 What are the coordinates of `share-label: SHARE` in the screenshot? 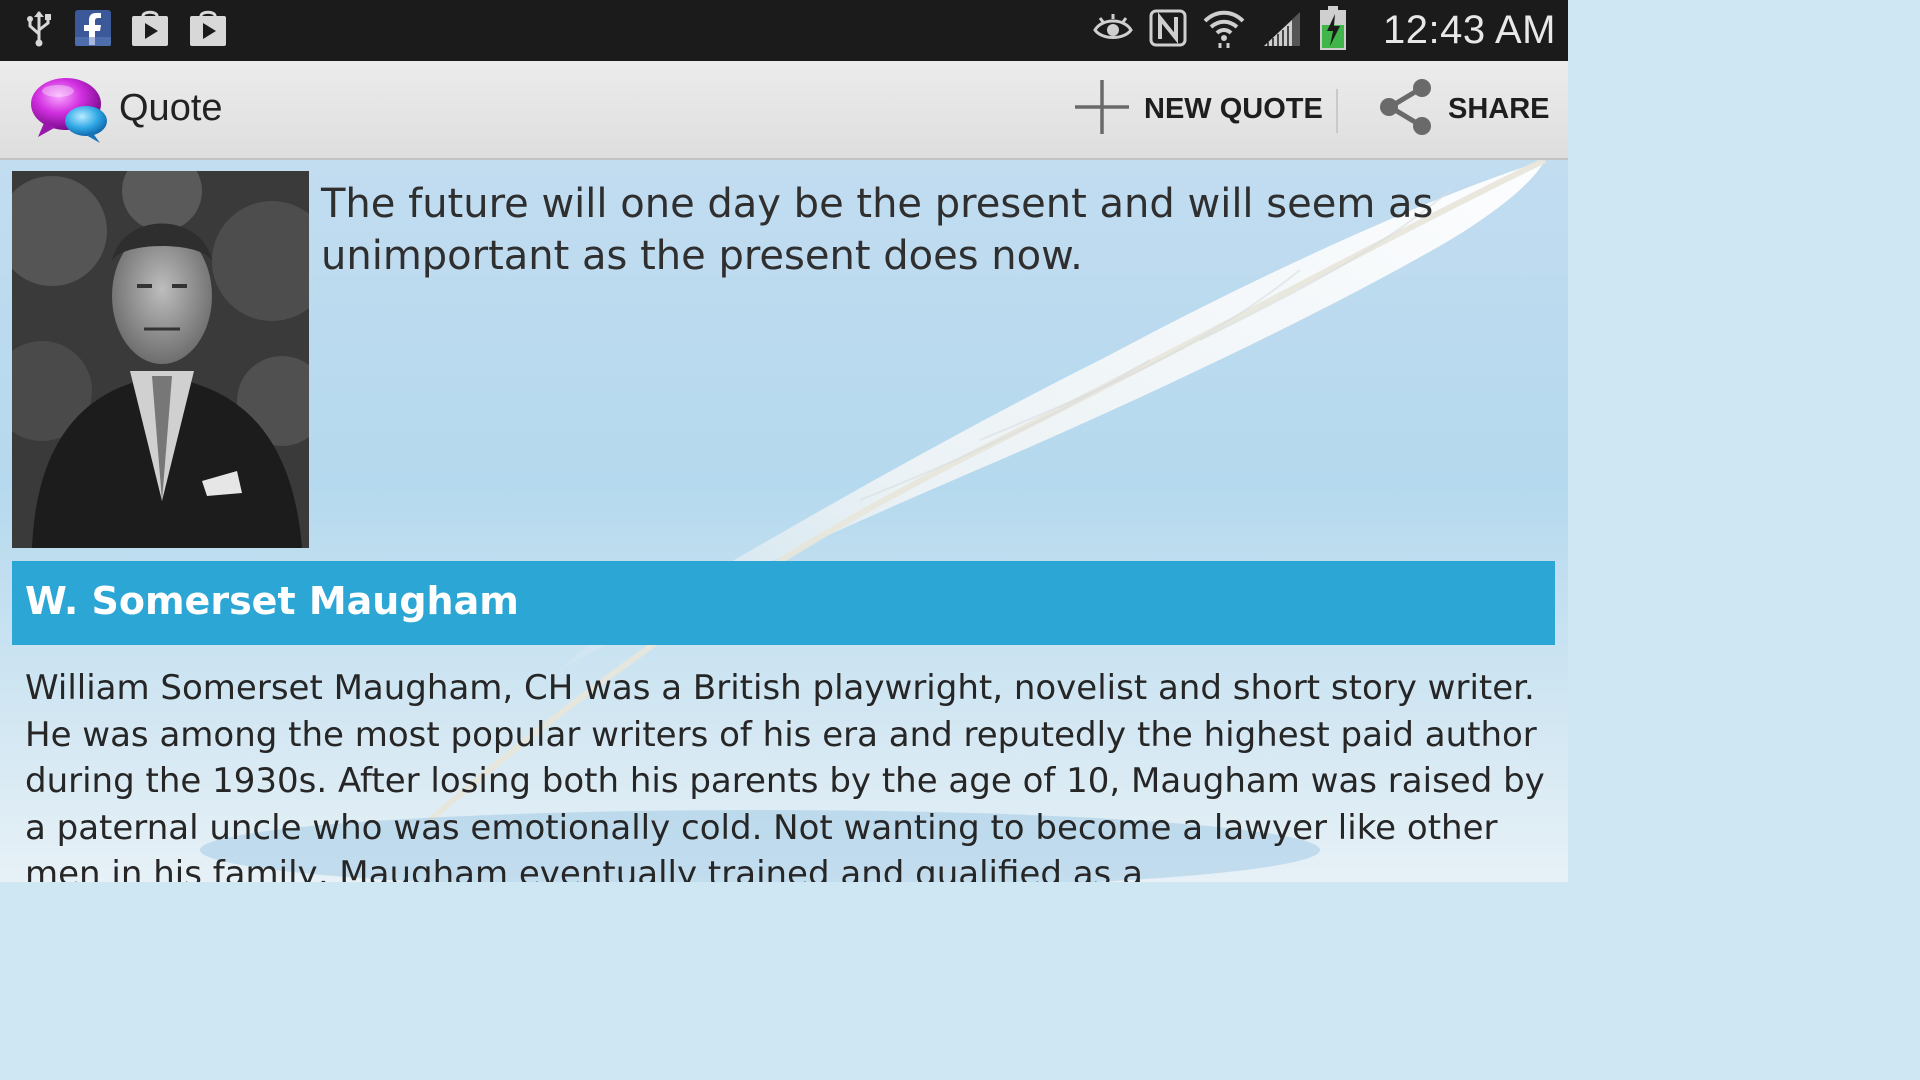 It's located at (1499, 108).